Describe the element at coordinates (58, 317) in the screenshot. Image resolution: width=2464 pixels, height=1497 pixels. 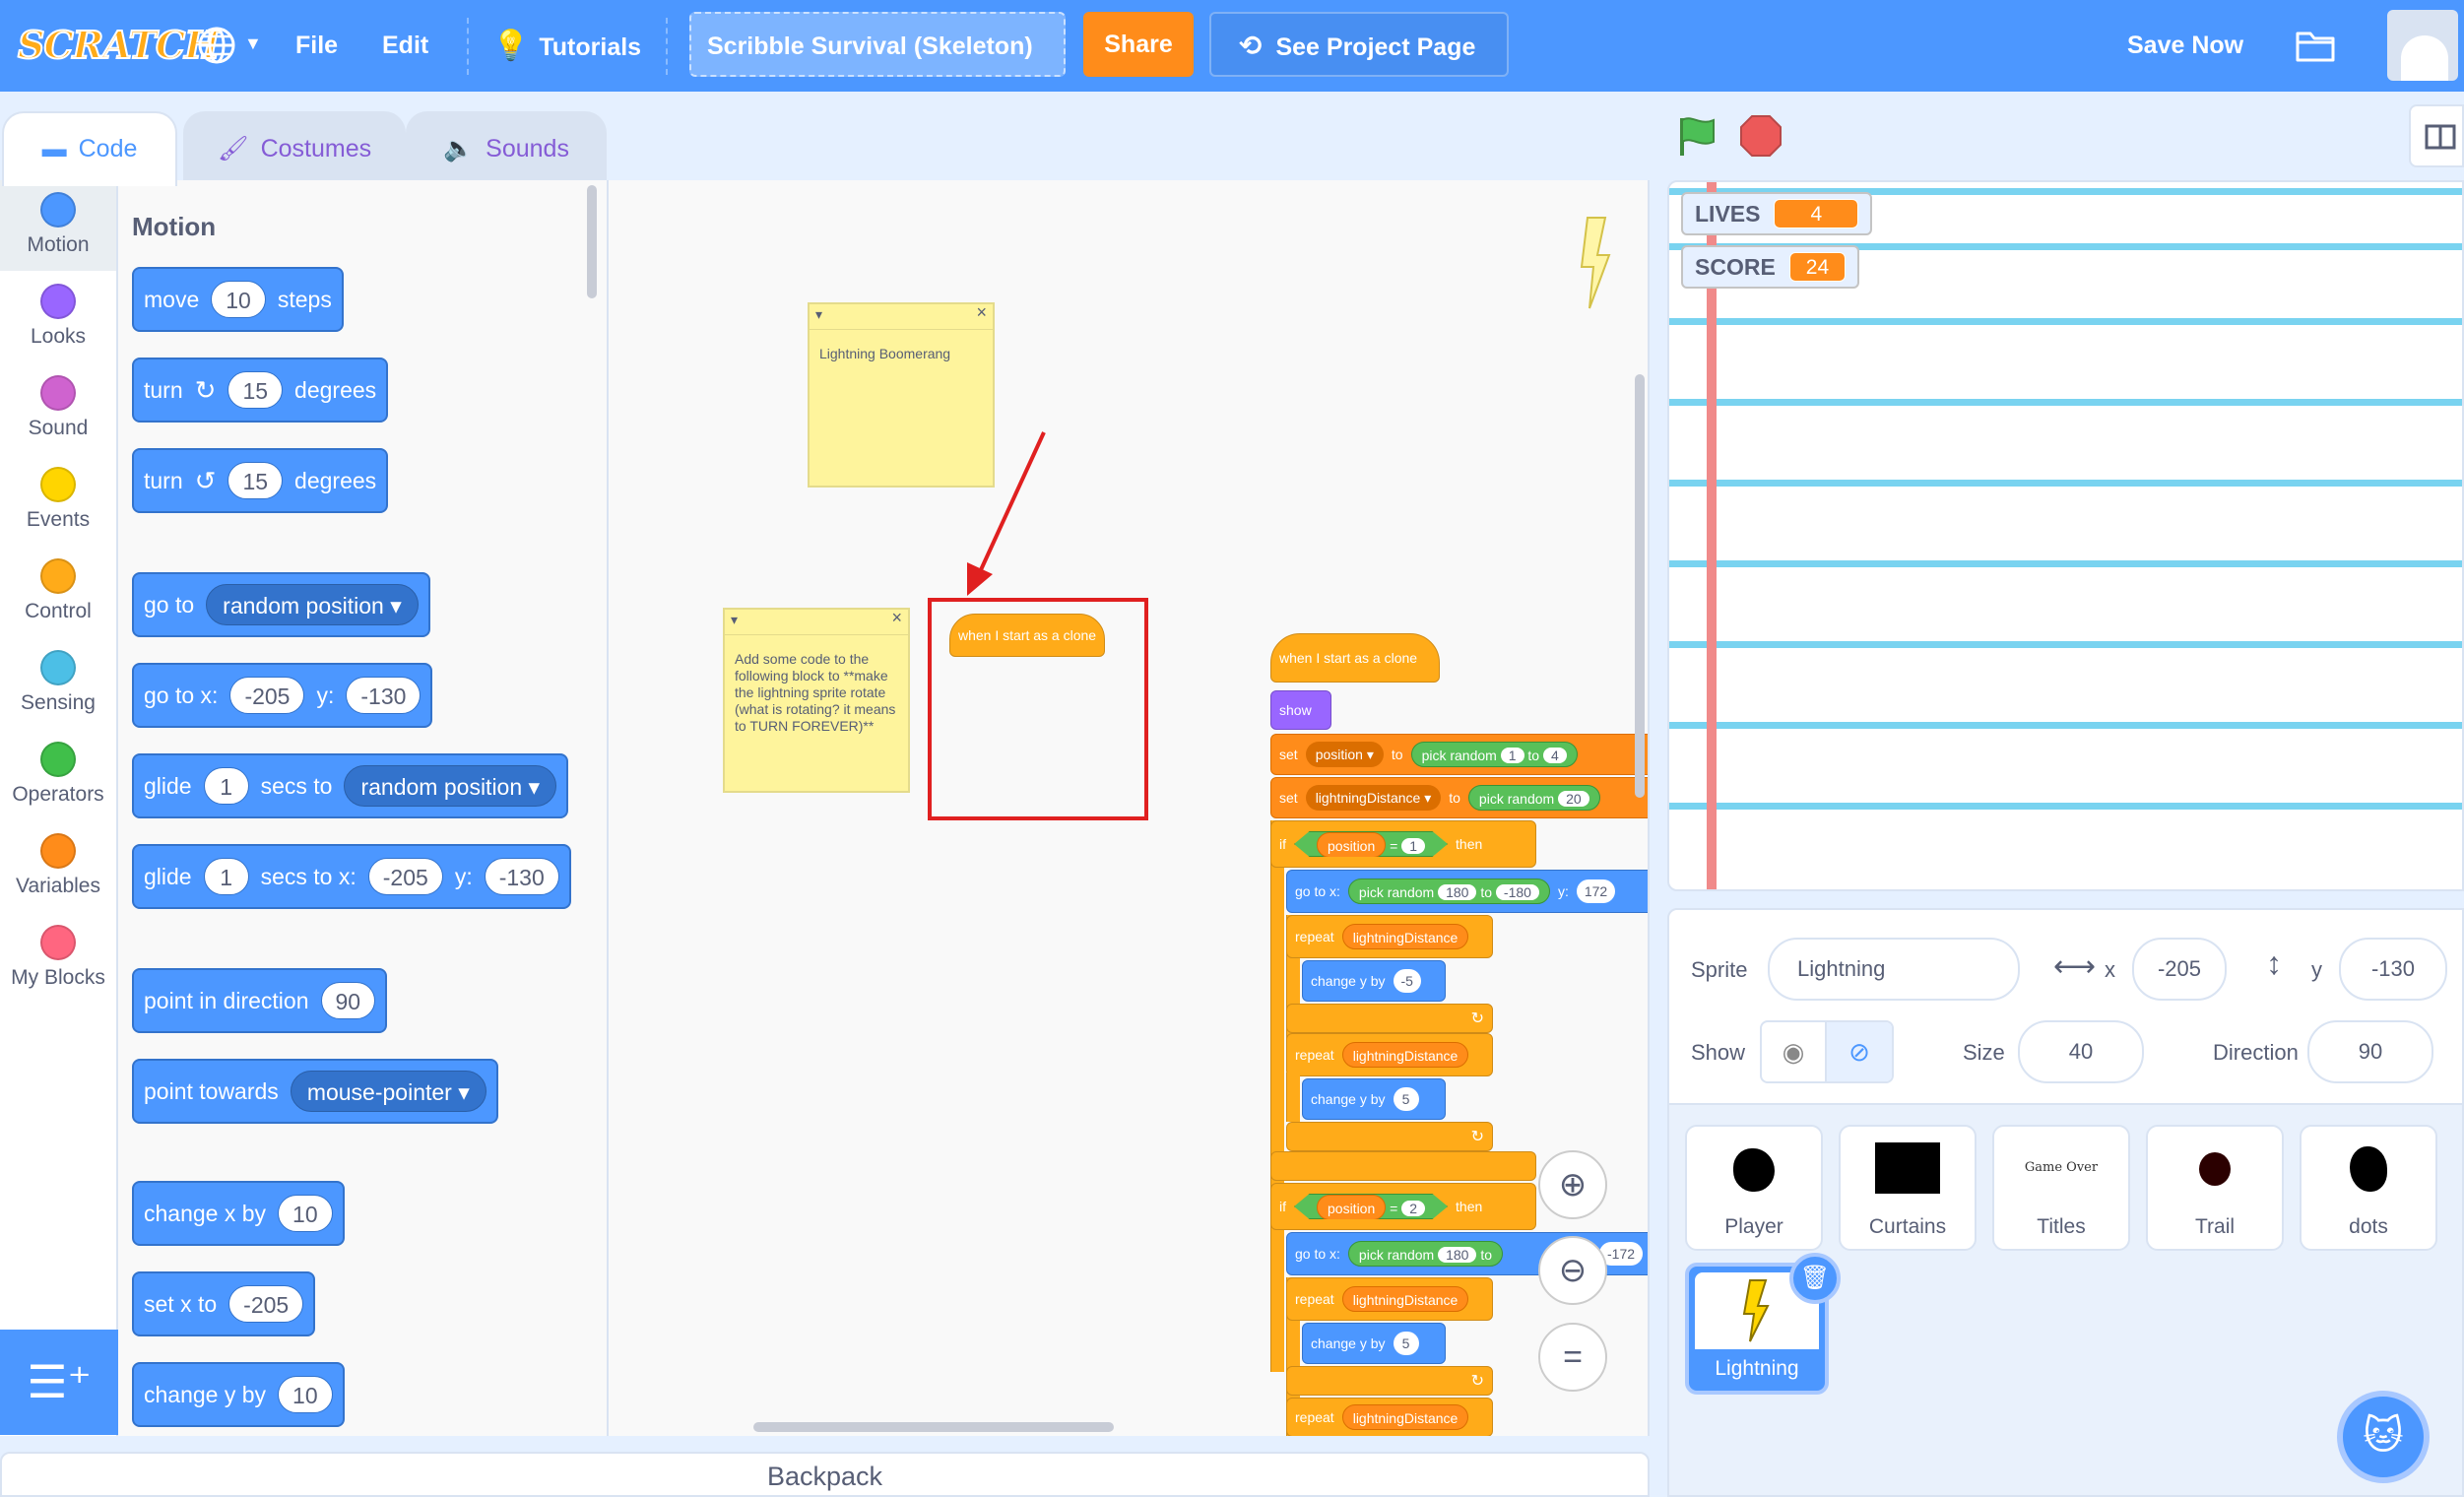
I see `category-looks: Looks` at that location.